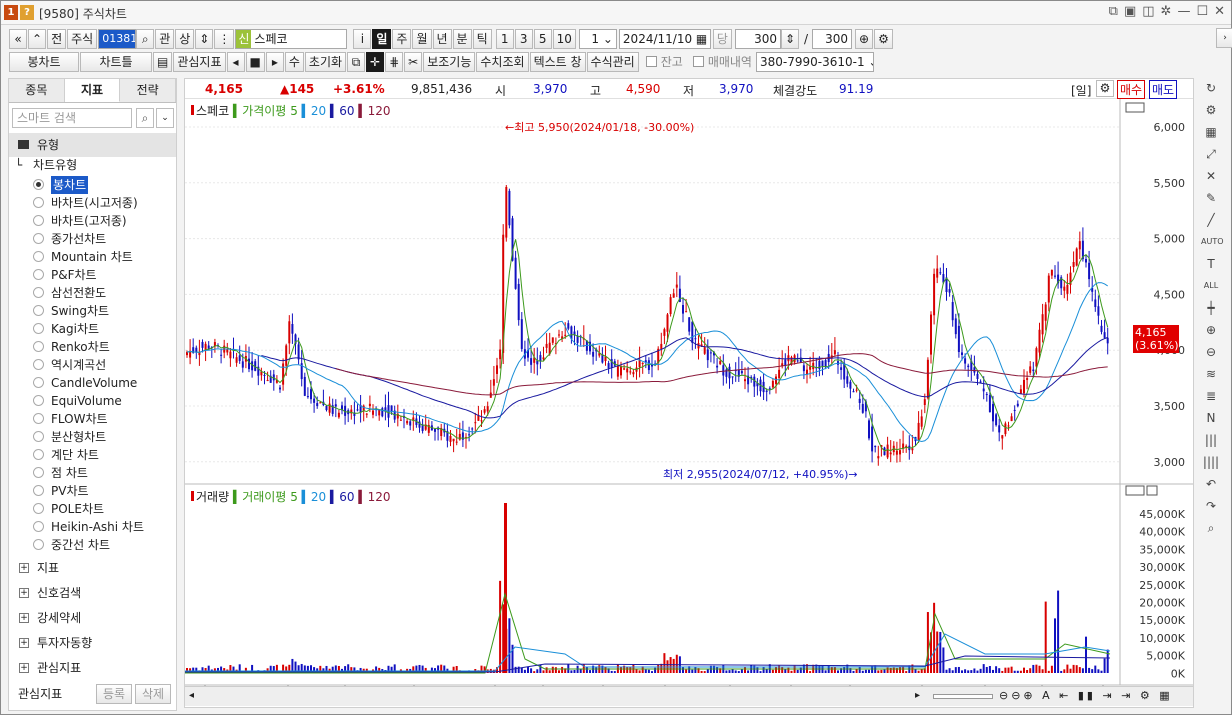 The height and width of the screenshot is (715, 1232). What do you see at coordinates (1211, 286) in the screenshot?
I see `all-icon: ALL` at bounding box center [1211, 286].